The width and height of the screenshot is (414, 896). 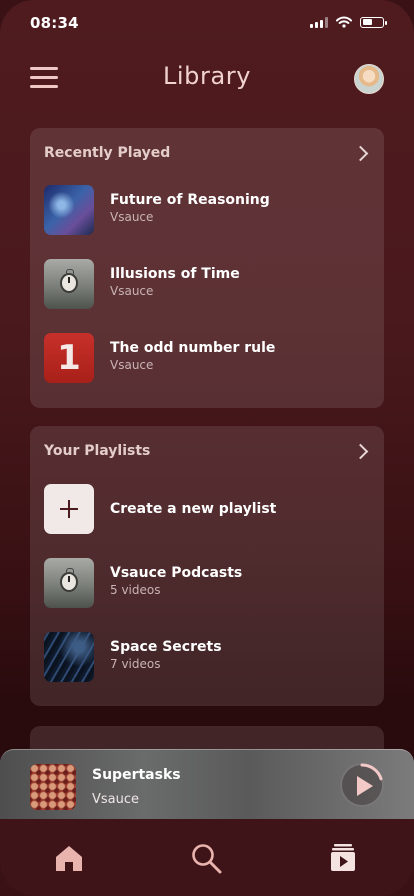 I want to click on item-title: The odd number rule, so click(x=193, y=348).